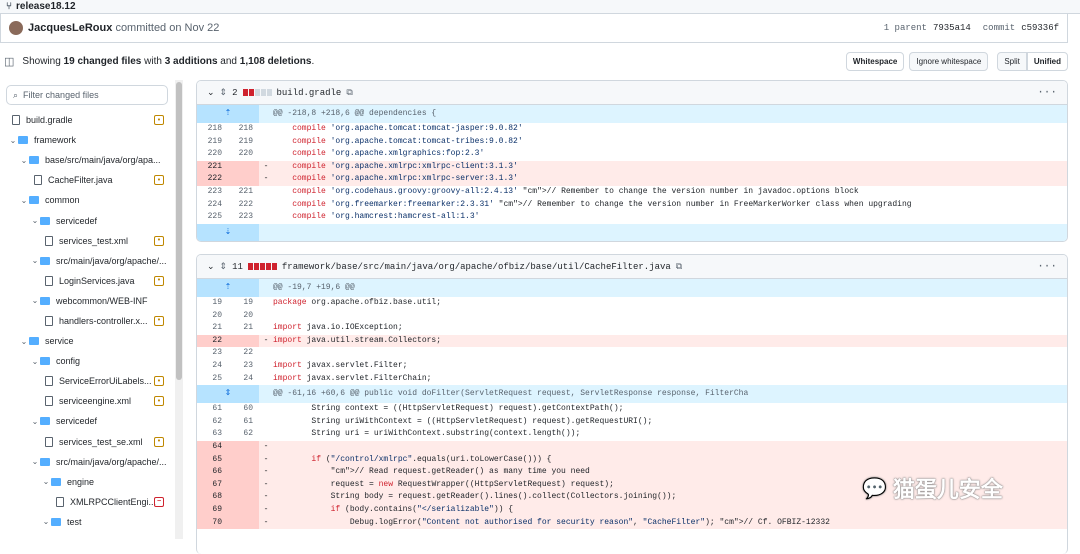  Describe the element at coordinates (212, 422) in the screenshot. I see `old-line-number: 62` at that location.